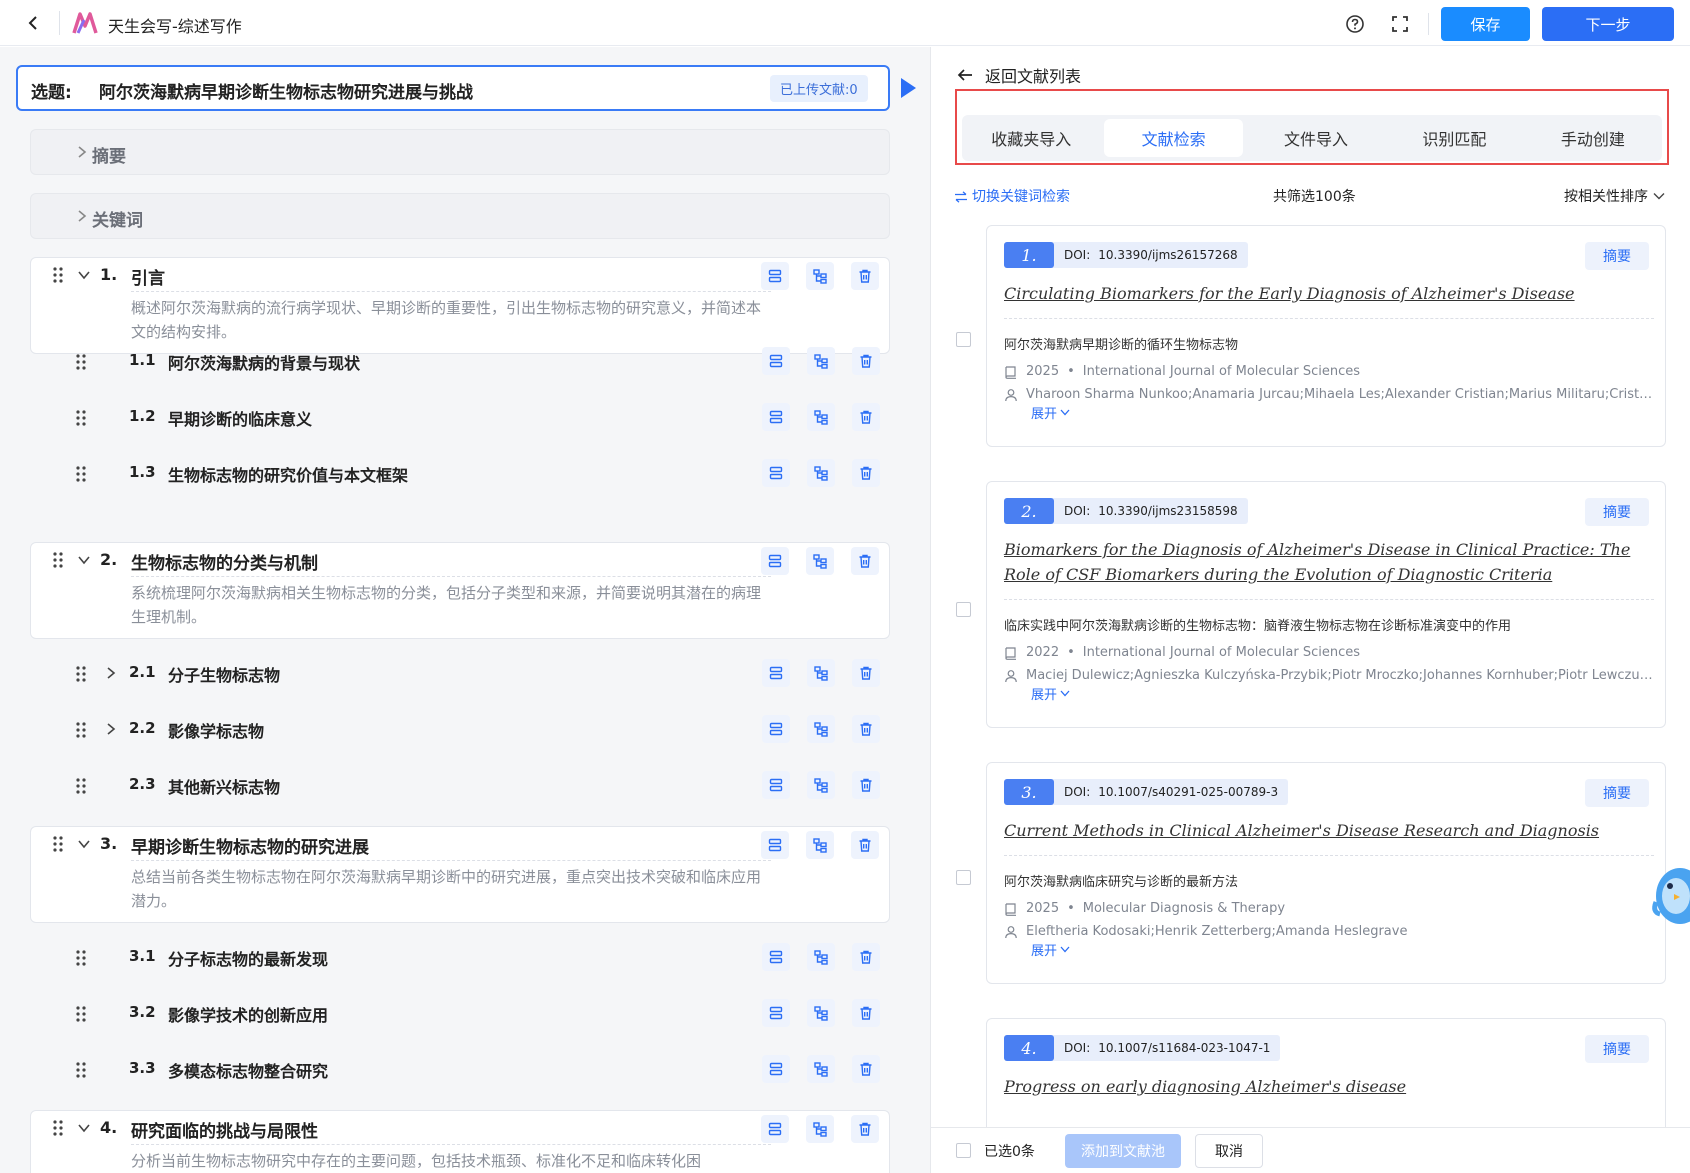 The image size is (1690, 1173). What do you see at coordinates (1608, 24) in the screenshot?
I see `next-step-button: 下一步` at bounding box center [1608, 24].